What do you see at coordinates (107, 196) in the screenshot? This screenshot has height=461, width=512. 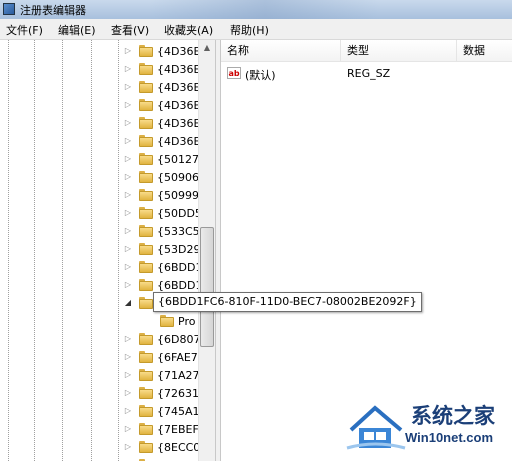 I see `tree-key-row: ▷ {509994` at bounding box center [107, 196].